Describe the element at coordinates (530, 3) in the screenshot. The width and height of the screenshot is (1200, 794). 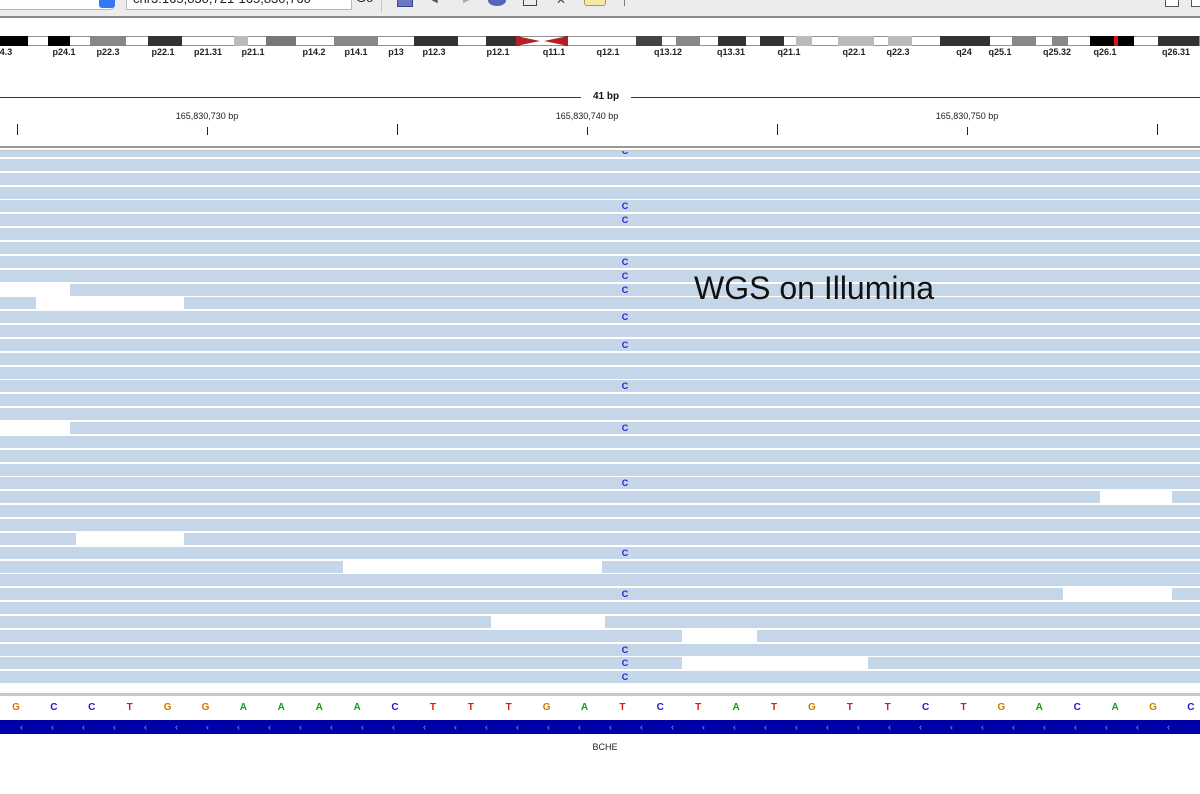
I see `region-of-interest-icon` at that location.